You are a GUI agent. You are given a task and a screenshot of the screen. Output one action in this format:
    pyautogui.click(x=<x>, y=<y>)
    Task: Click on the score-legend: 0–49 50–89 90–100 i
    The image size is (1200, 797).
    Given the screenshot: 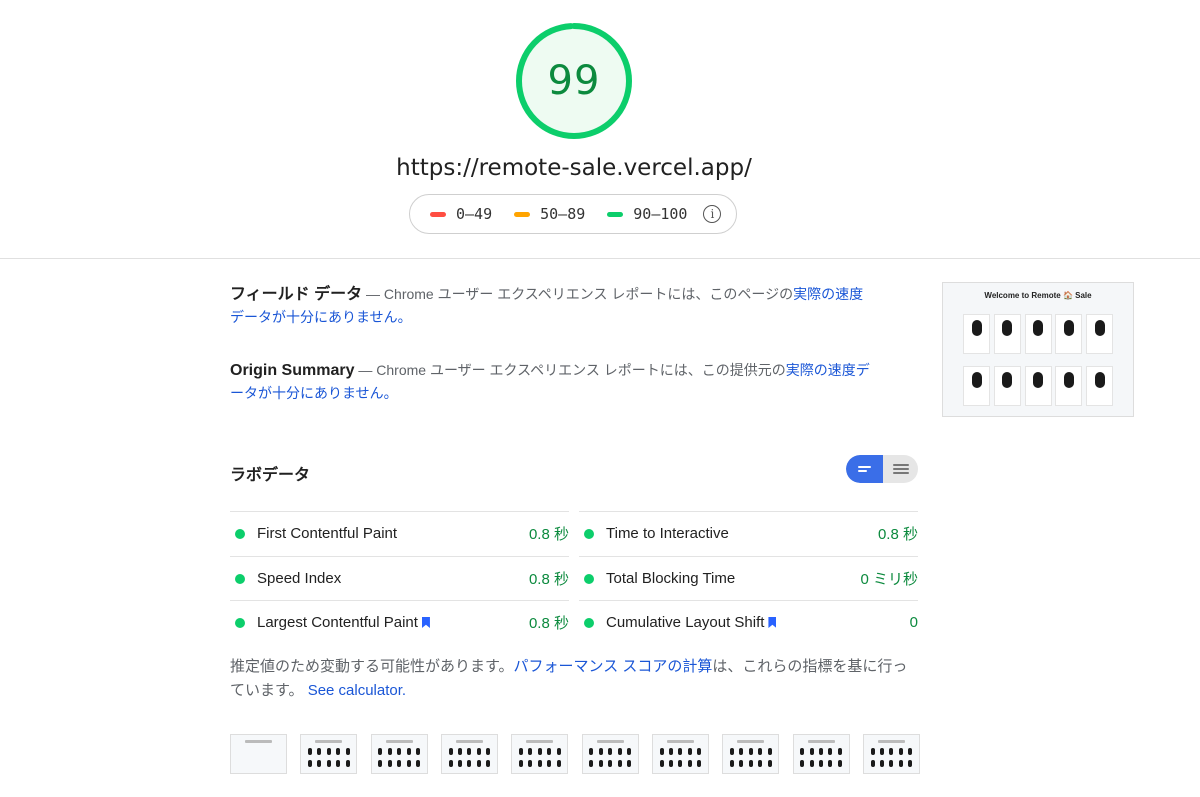 What is the action you would take?
    pyautogui.click(x=573, y=214)
    